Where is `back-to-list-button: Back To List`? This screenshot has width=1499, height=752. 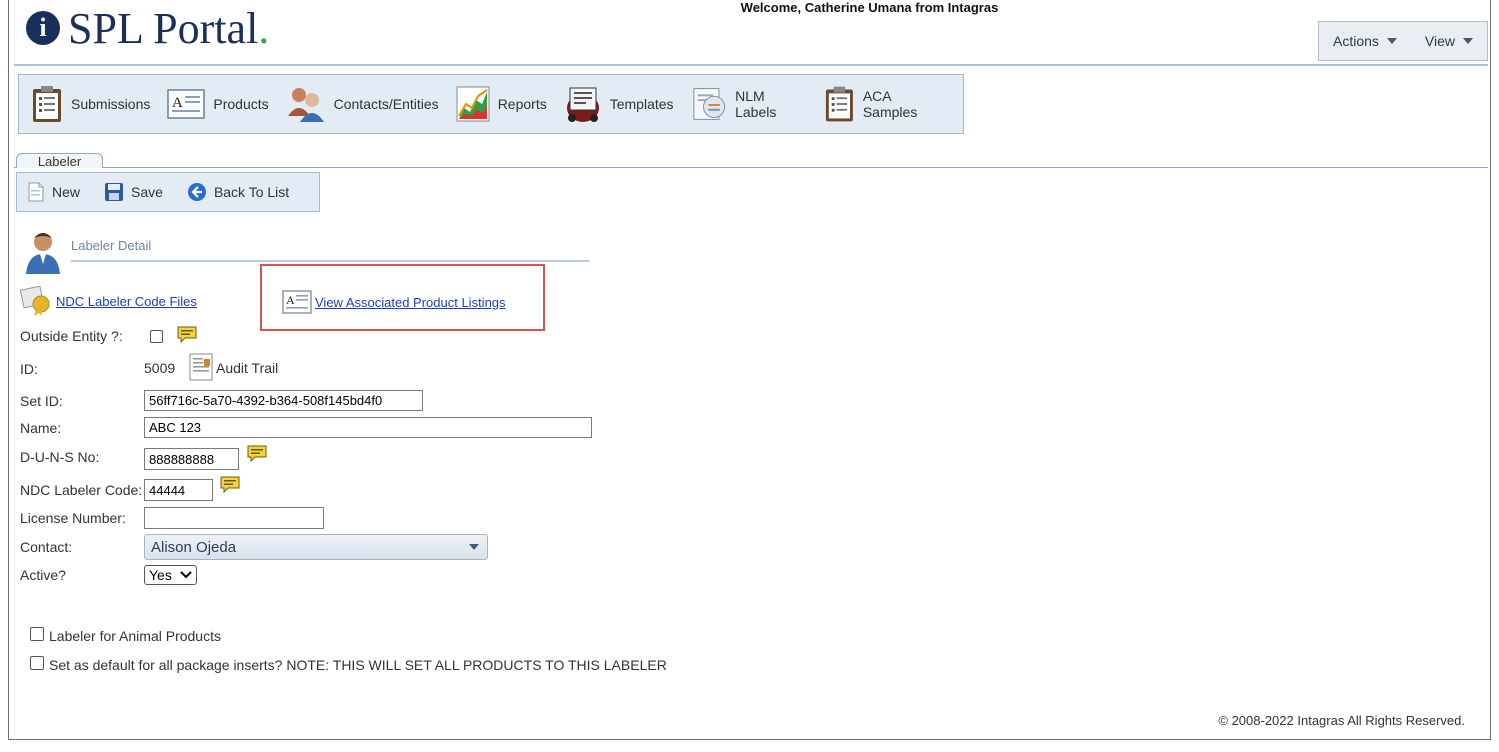
back-to-list-button: Back To List is located at coordinates (238, 192).